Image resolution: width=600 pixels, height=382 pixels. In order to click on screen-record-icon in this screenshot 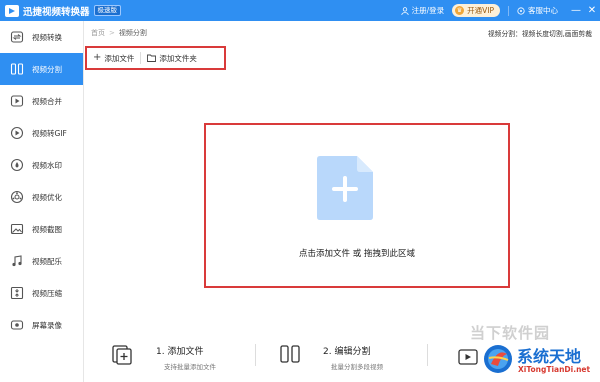, I will do `click(17, 325)`.